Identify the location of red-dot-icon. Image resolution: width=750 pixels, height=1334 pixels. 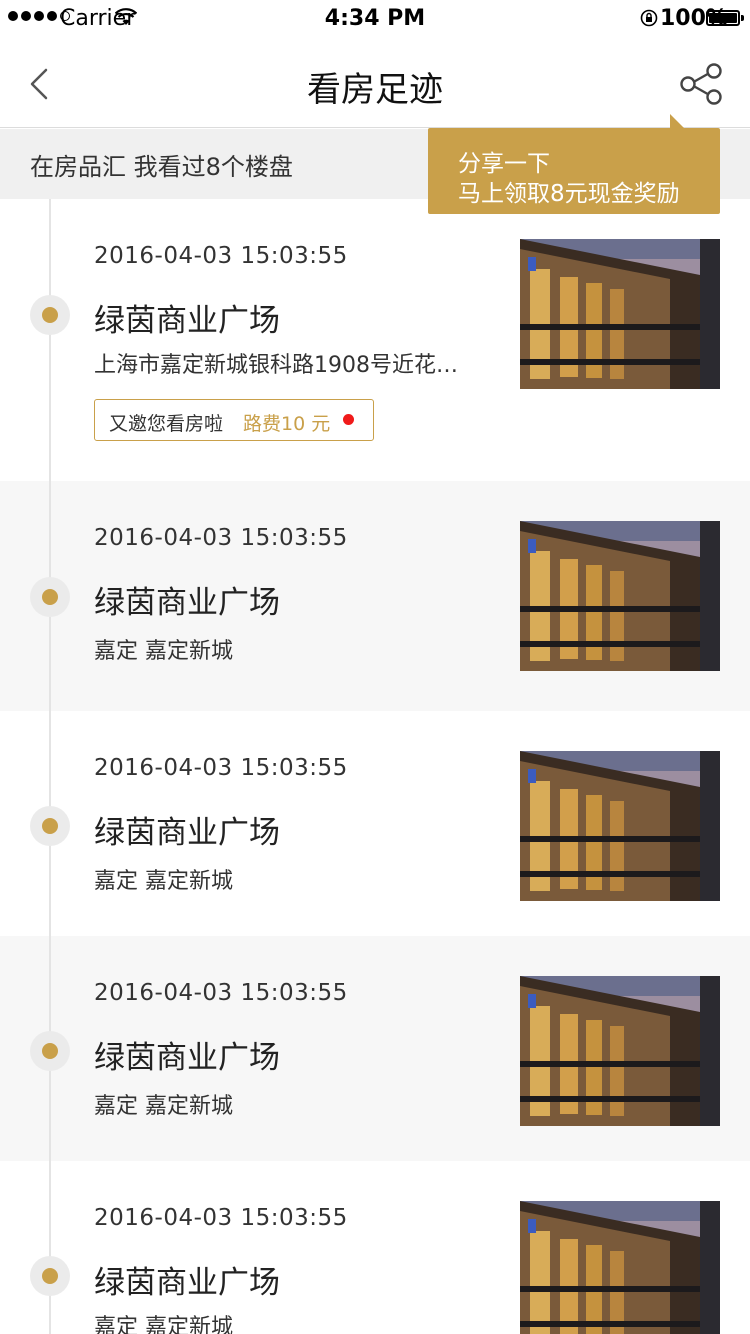
(348, 419).